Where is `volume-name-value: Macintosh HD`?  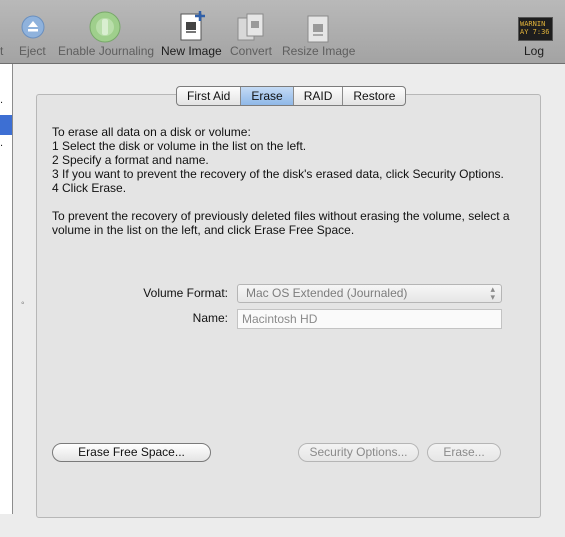
volume-name-value: Macintosh HD is located at coordinates (280, 319).